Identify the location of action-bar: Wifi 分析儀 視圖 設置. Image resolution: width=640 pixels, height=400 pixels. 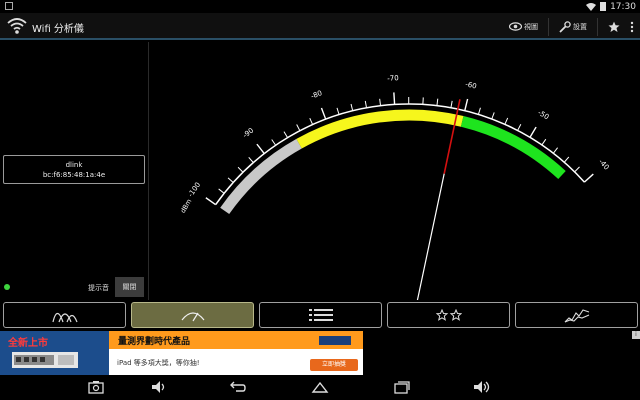
(320, 26).